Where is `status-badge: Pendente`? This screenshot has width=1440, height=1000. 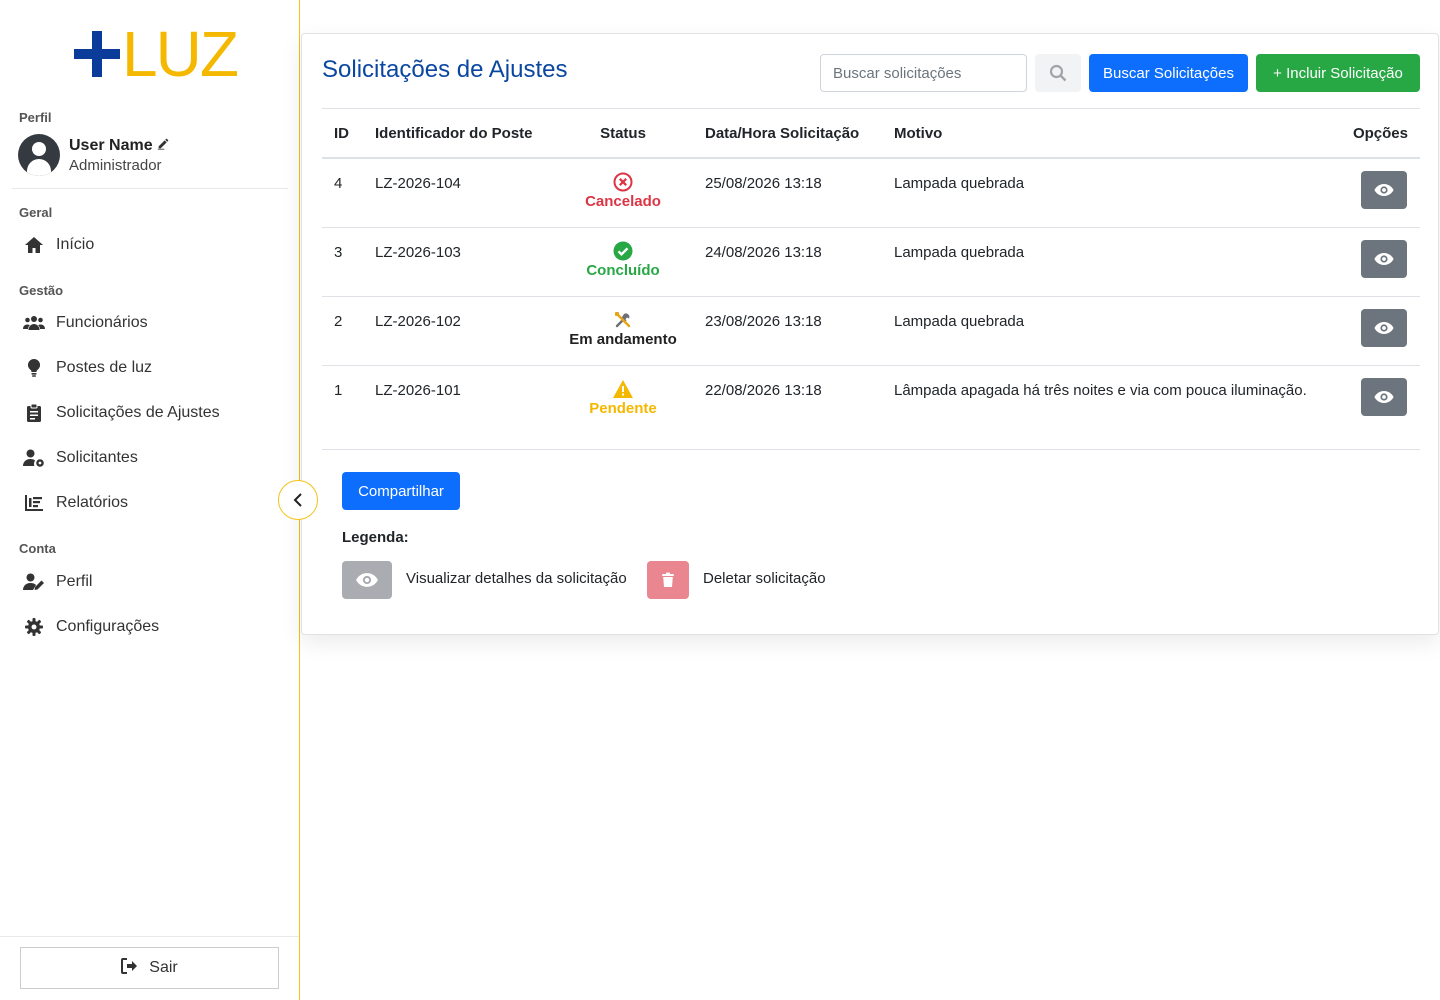
status-badge: Pendente is located at coordinates (623, 397).